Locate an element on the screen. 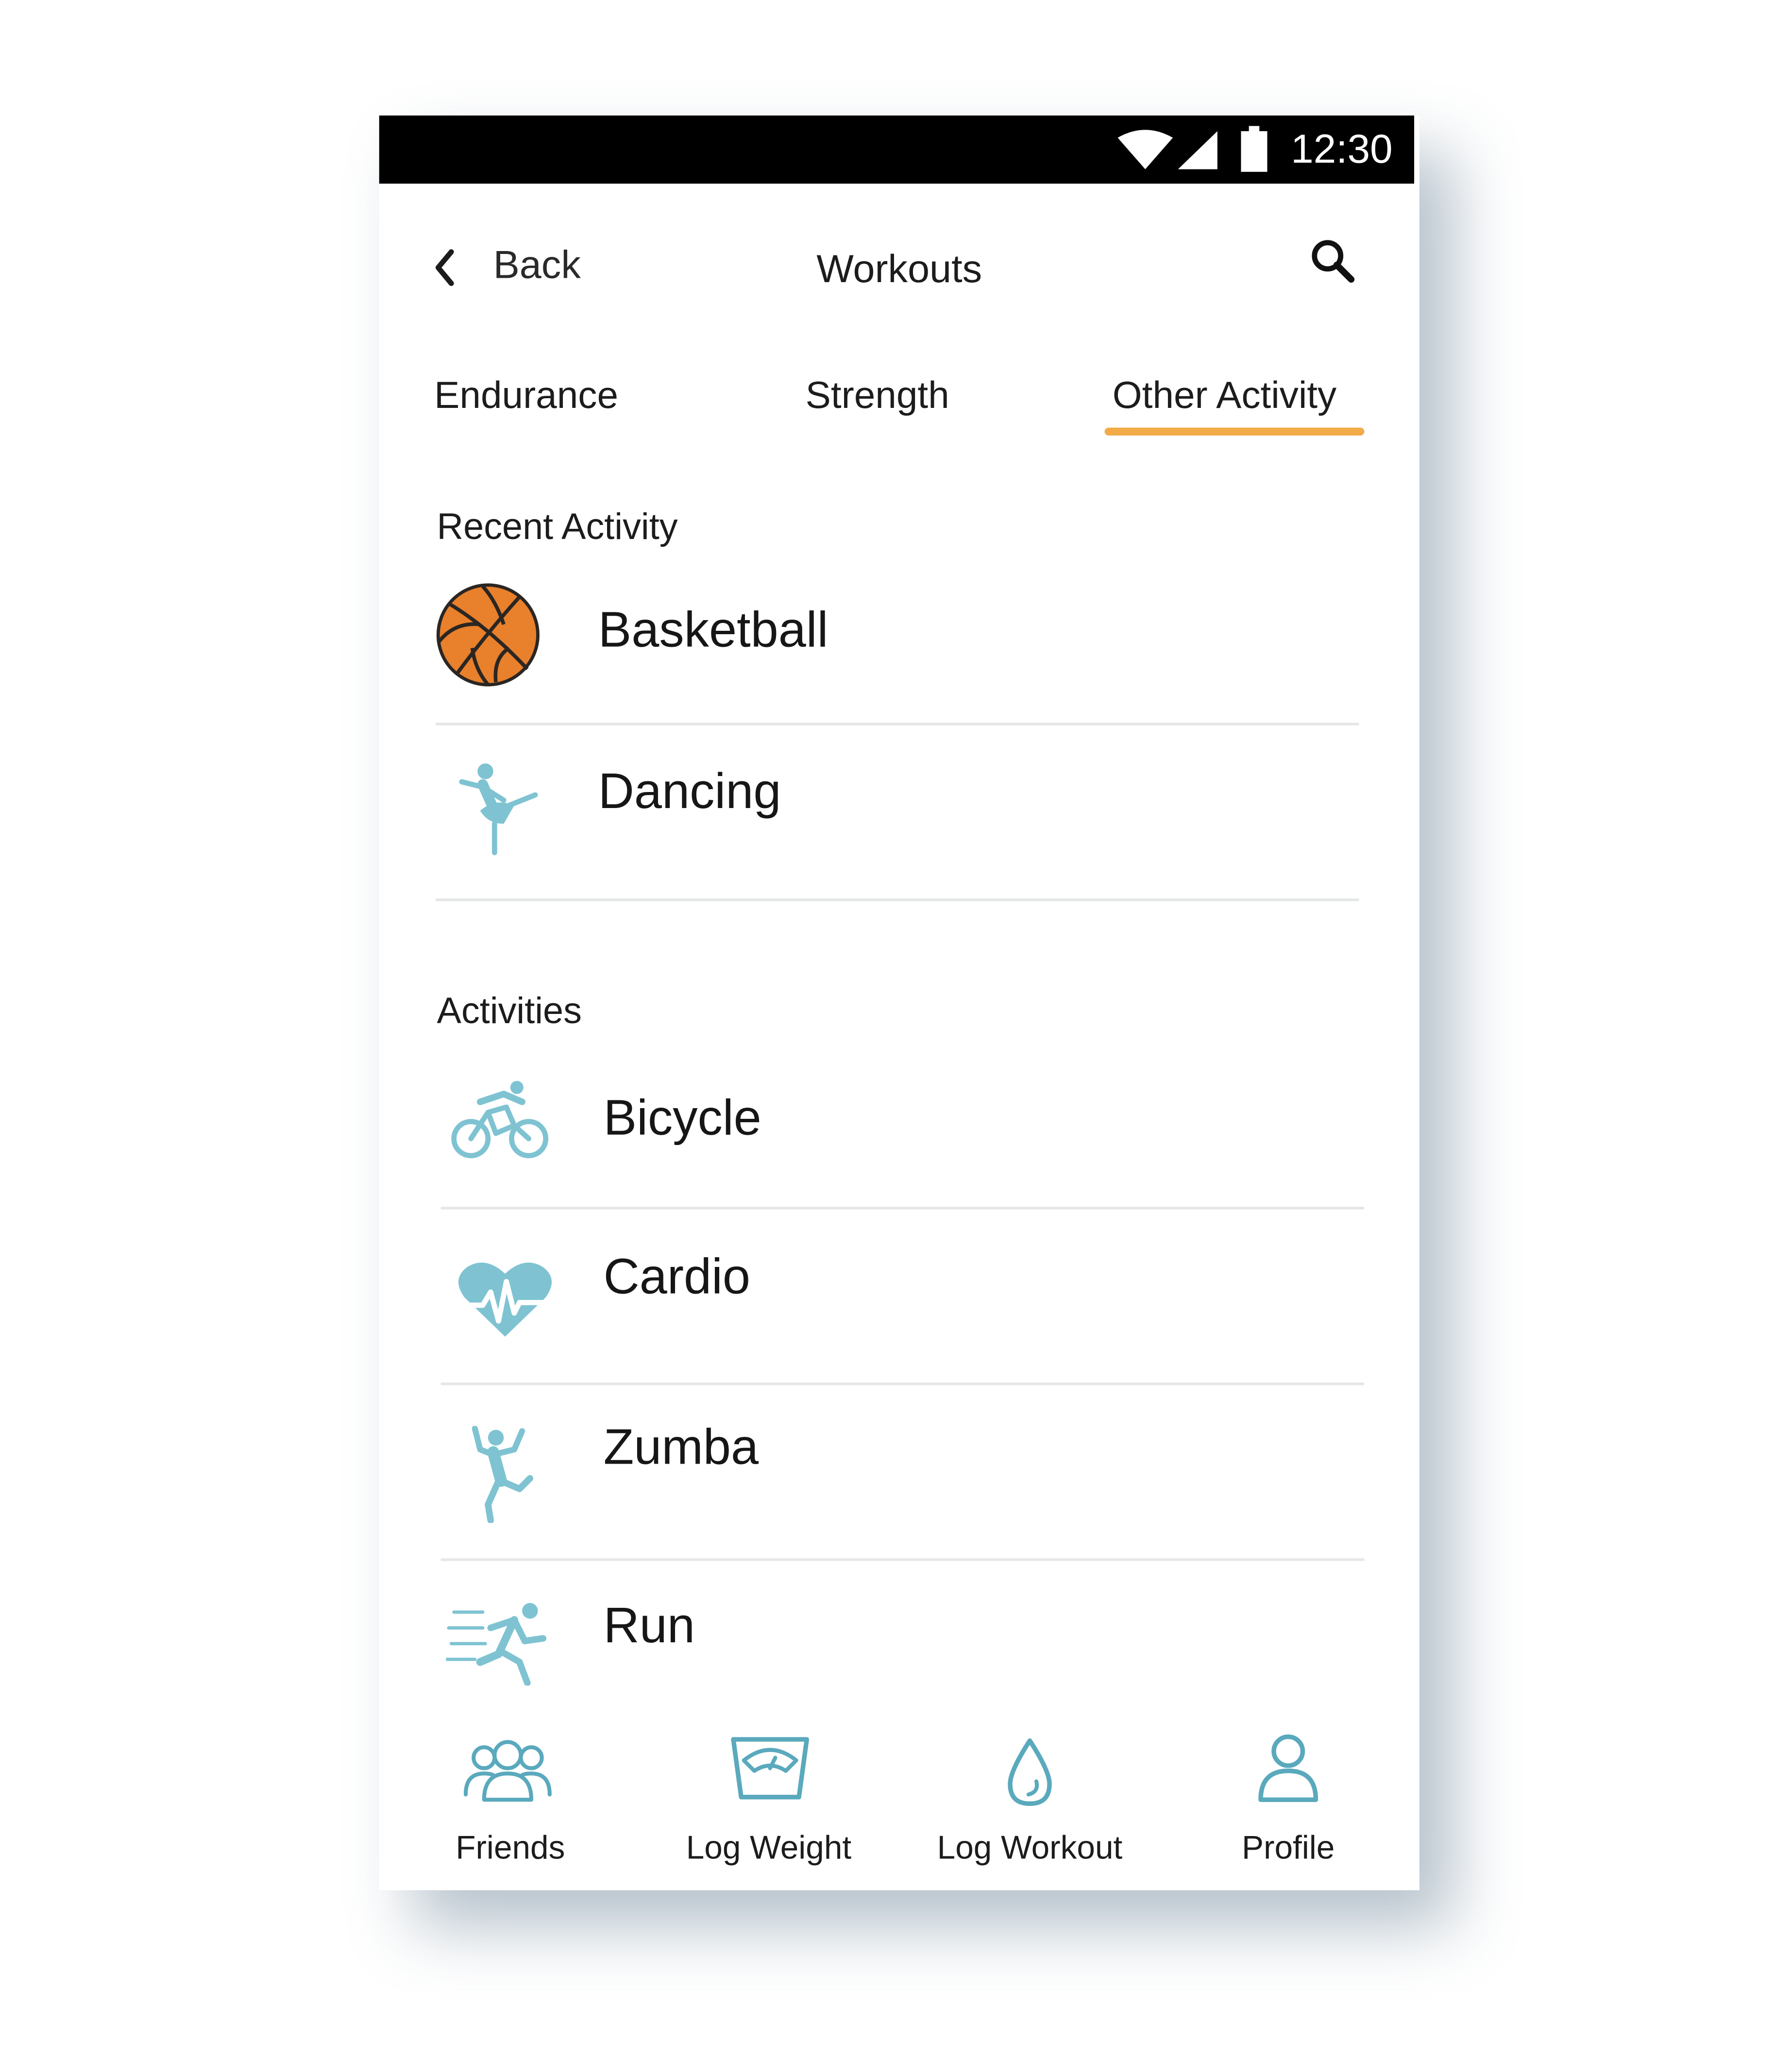 Image resolution: width=1792 pixels, height=2057 pixels. nav-profile: Profile is located at coordinates (1288, 1807).